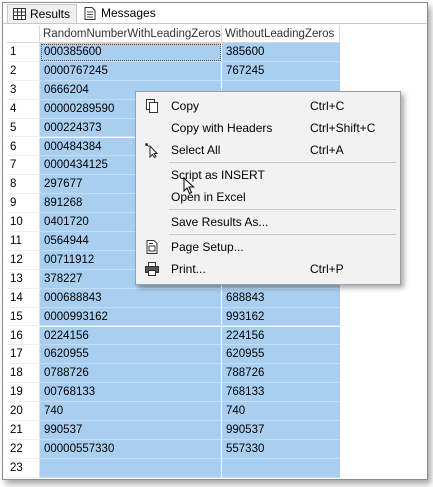 The width and height of the screenshot is (433, 487). What do you see at coordinates (131, 355) in the screenshot?
I see `cell-random-number: 0620955` at bounding box center [131, 355].